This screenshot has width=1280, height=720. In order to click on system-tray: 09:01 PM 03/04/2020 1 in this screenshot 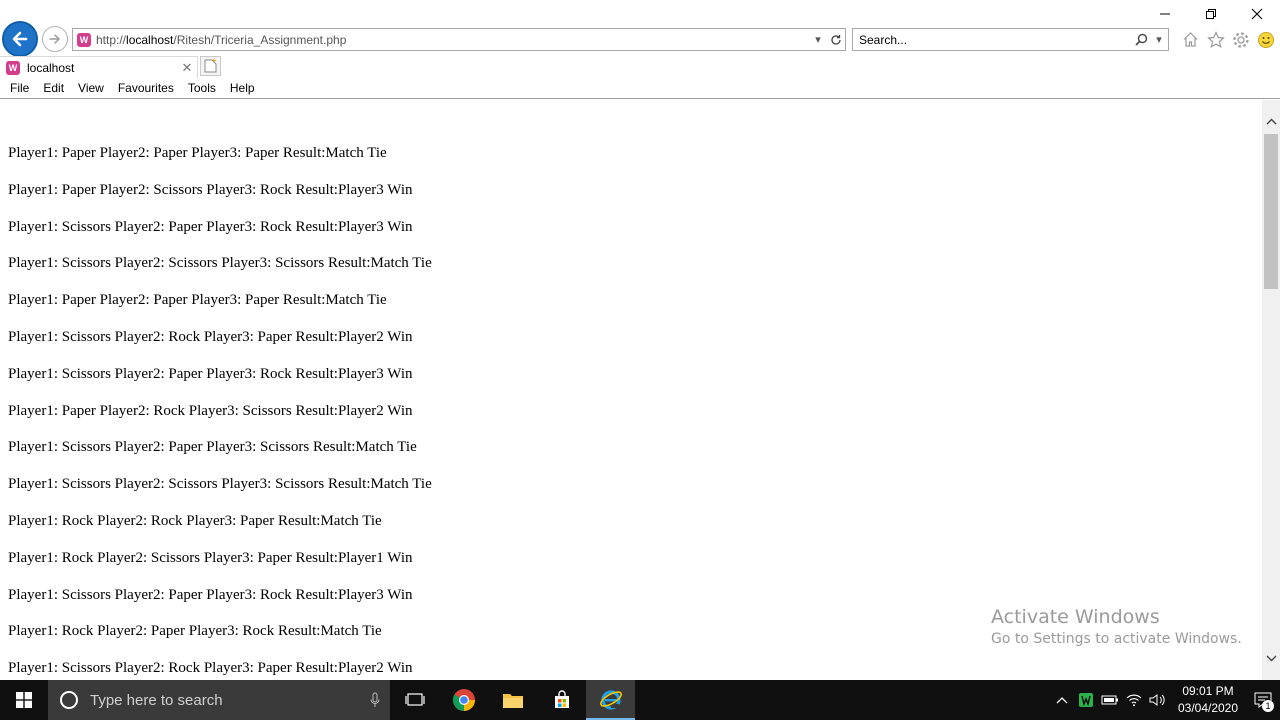, I will do `click(1165, 700)`.